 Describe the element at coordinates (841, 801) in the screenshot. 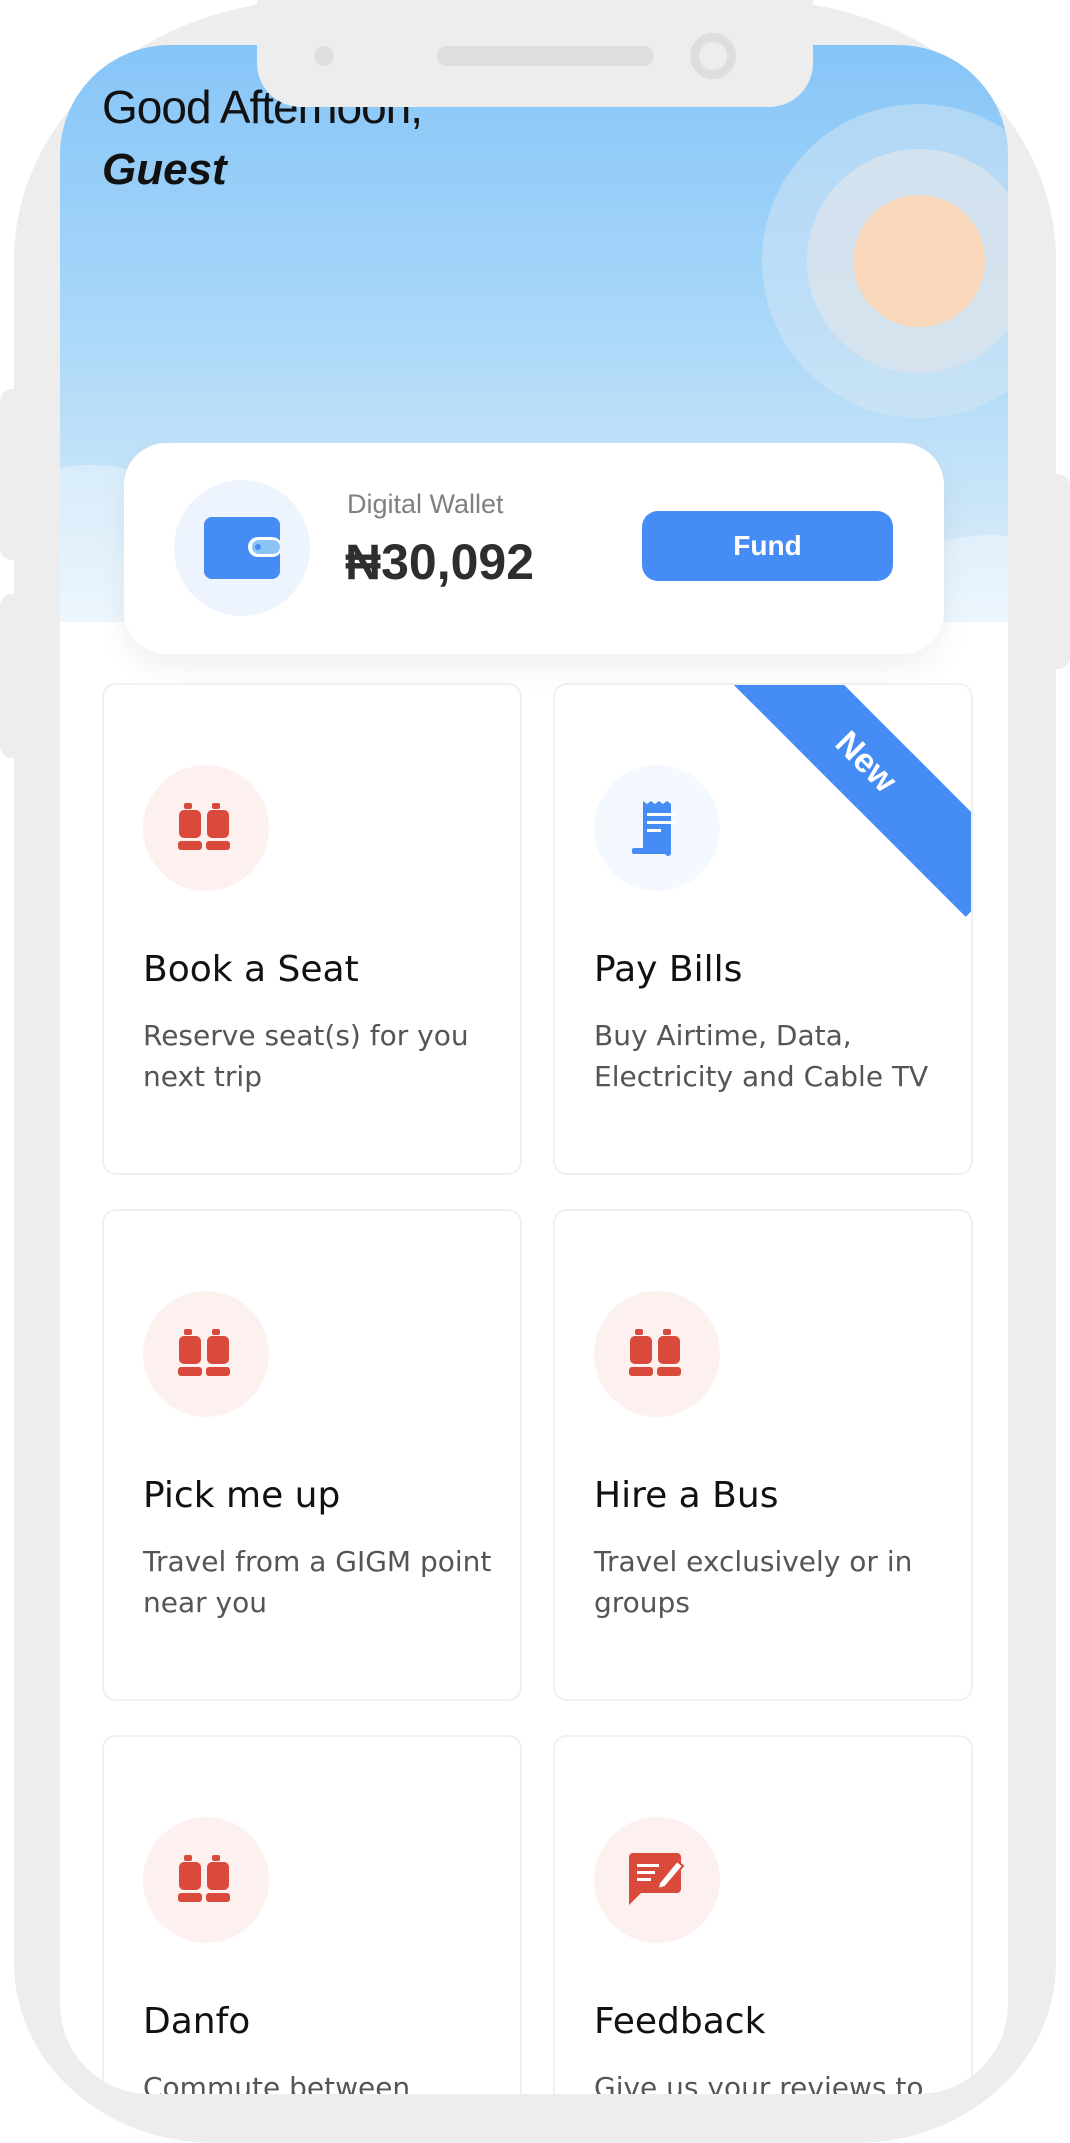

I see `new-badge: New` at that location.